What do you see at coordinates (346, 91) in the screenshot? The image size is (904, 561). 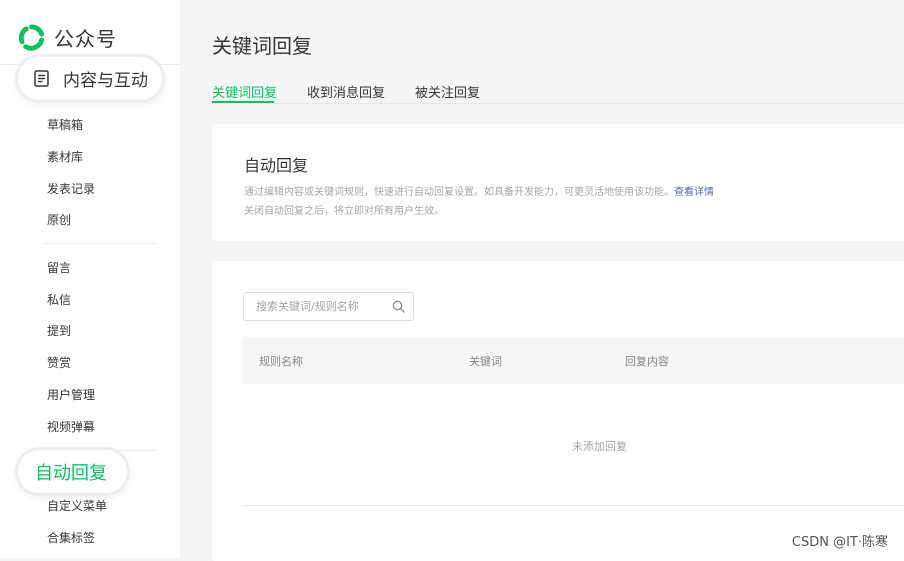 I see `tab-message-reply: 收到消息回复` at bounding box center [346, 91].